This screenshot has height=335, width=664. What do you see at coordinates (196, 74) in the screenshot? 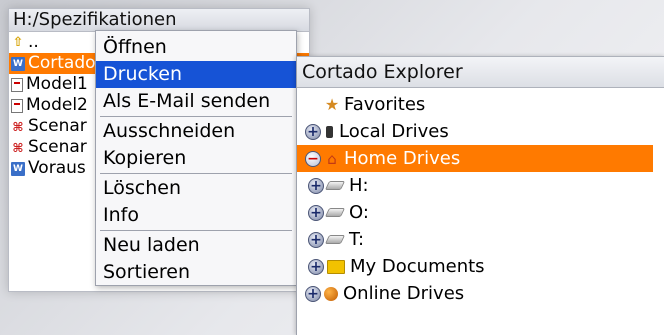
I see `menu-item-print: Drucken` at bounding box center [196, 74].